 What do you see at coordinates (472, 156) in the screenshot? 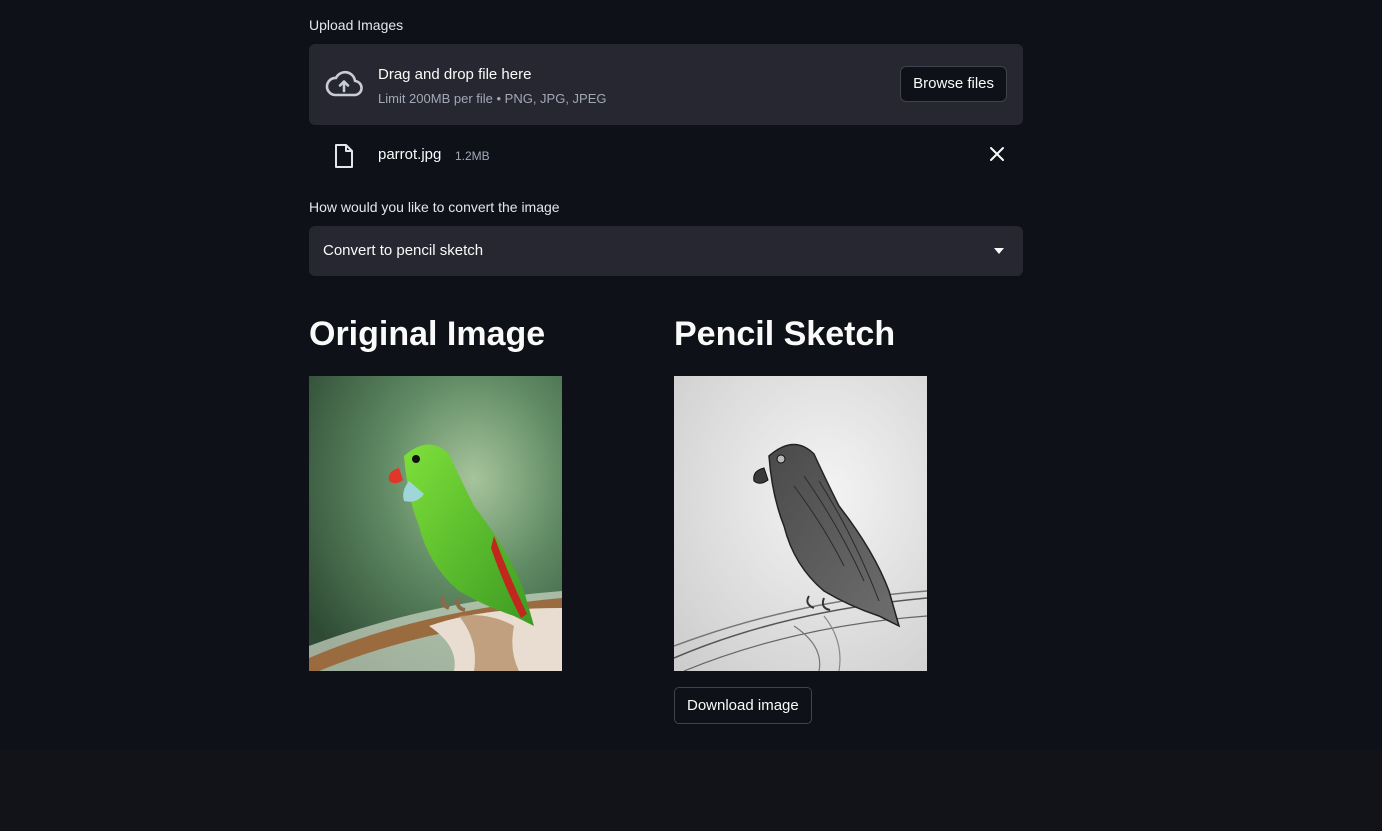
I see `file-size: 1.2MB` at bounding box center [472, 156].